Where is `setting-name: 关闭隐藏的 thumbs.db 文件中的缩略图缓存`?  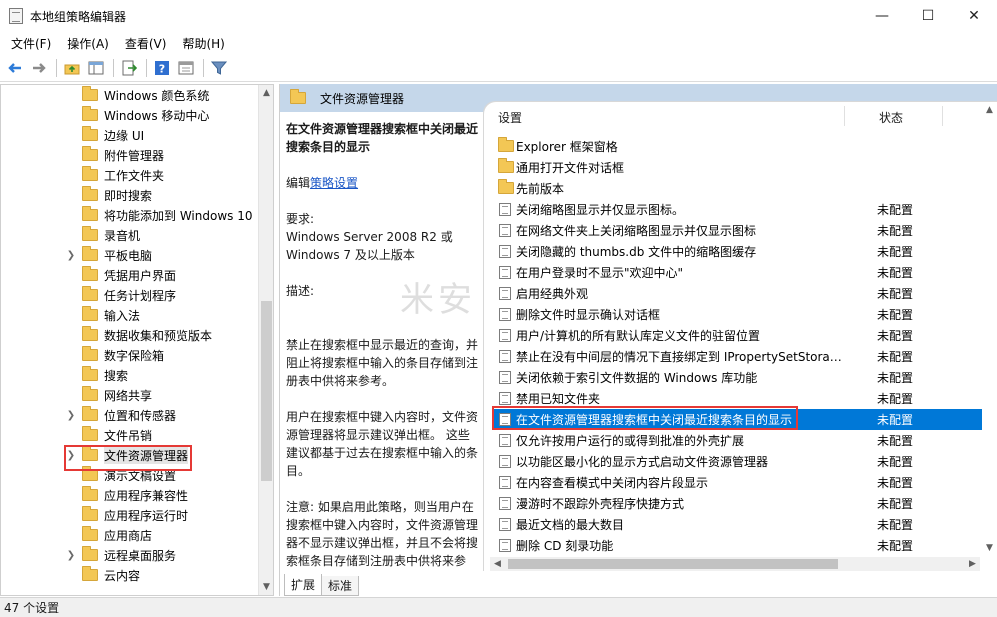 setting-name: 关闭隐藏的 thumbs.db 文件中的缩略图缓存 is located at coordinates (636, 252).